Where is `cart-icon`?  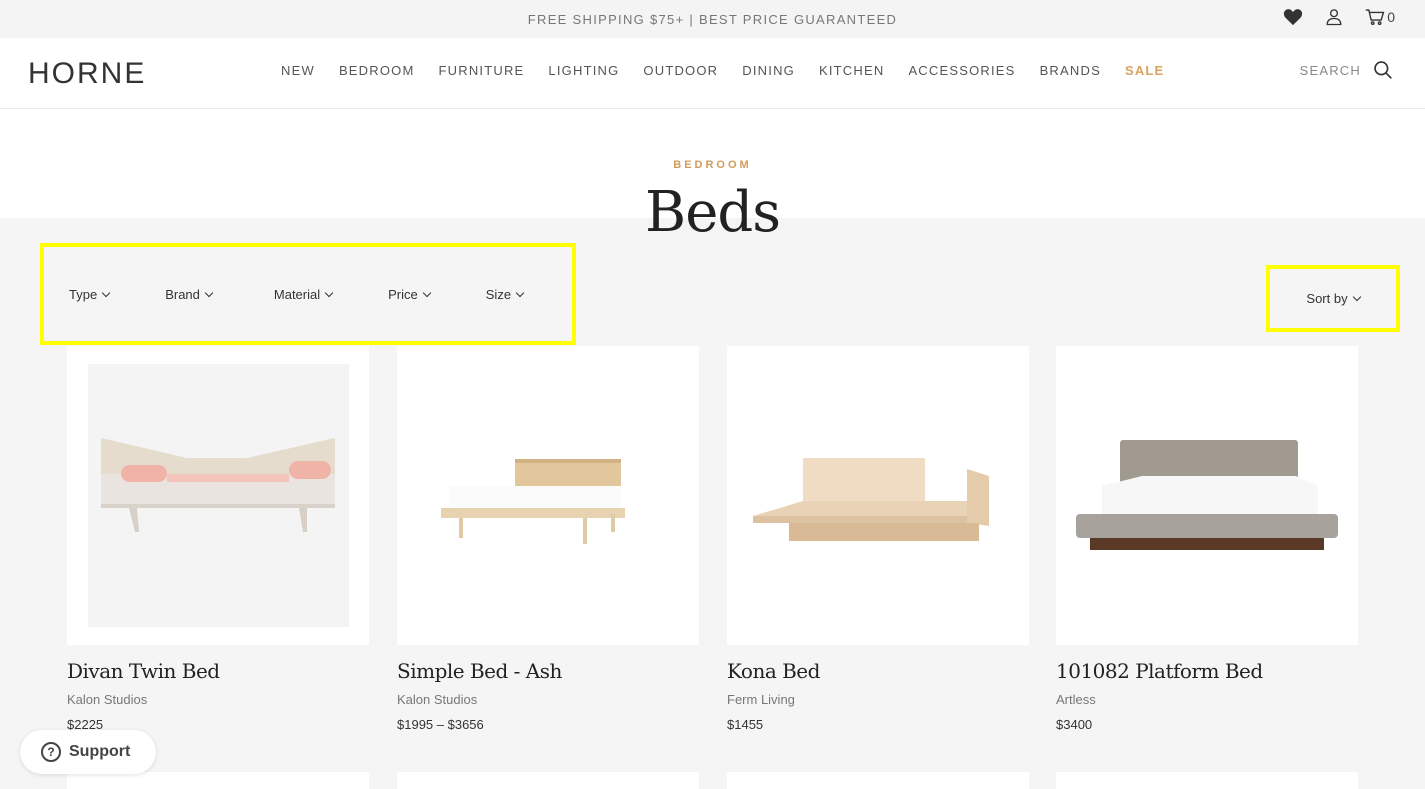
cart-icon is located at coordinates (1375, 17).